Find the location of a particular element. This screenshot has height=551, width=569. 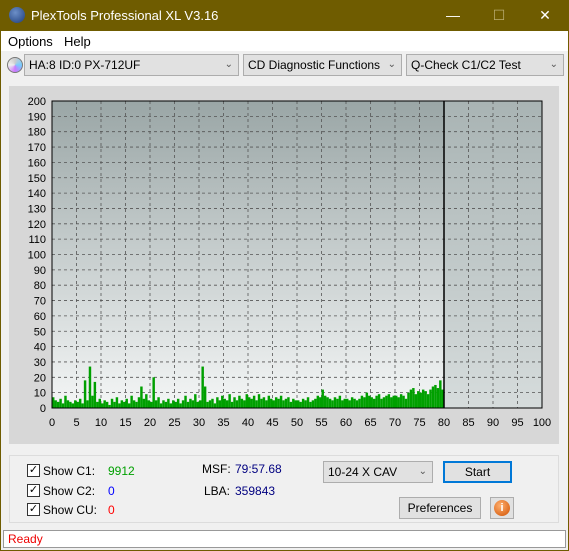

y-tick-label: 150 is located at coordinates (37, 179).